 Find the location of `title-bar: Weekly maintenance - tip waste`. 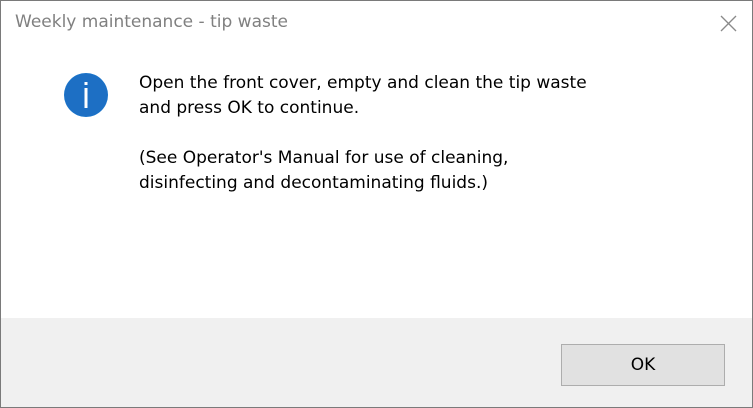

title-bar: Weekly maintenance - tip waste is located at coordinates (376, 23).